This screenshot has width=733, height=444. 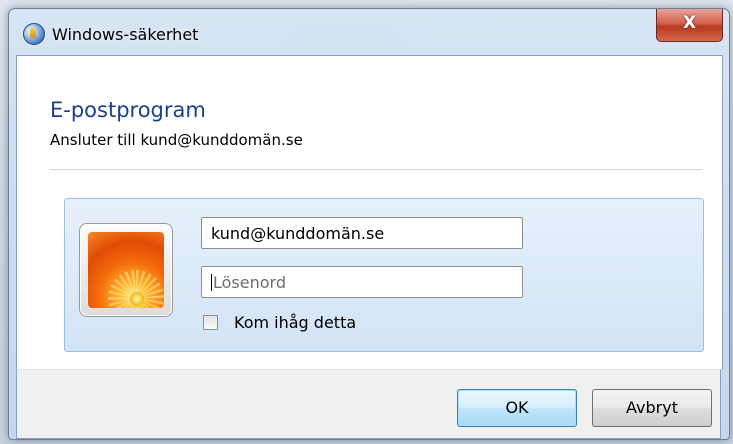 What do you see at coordinates (517, 408) in the screenshot?
I see `ok-button: OK` at bounding box center [517, 408].